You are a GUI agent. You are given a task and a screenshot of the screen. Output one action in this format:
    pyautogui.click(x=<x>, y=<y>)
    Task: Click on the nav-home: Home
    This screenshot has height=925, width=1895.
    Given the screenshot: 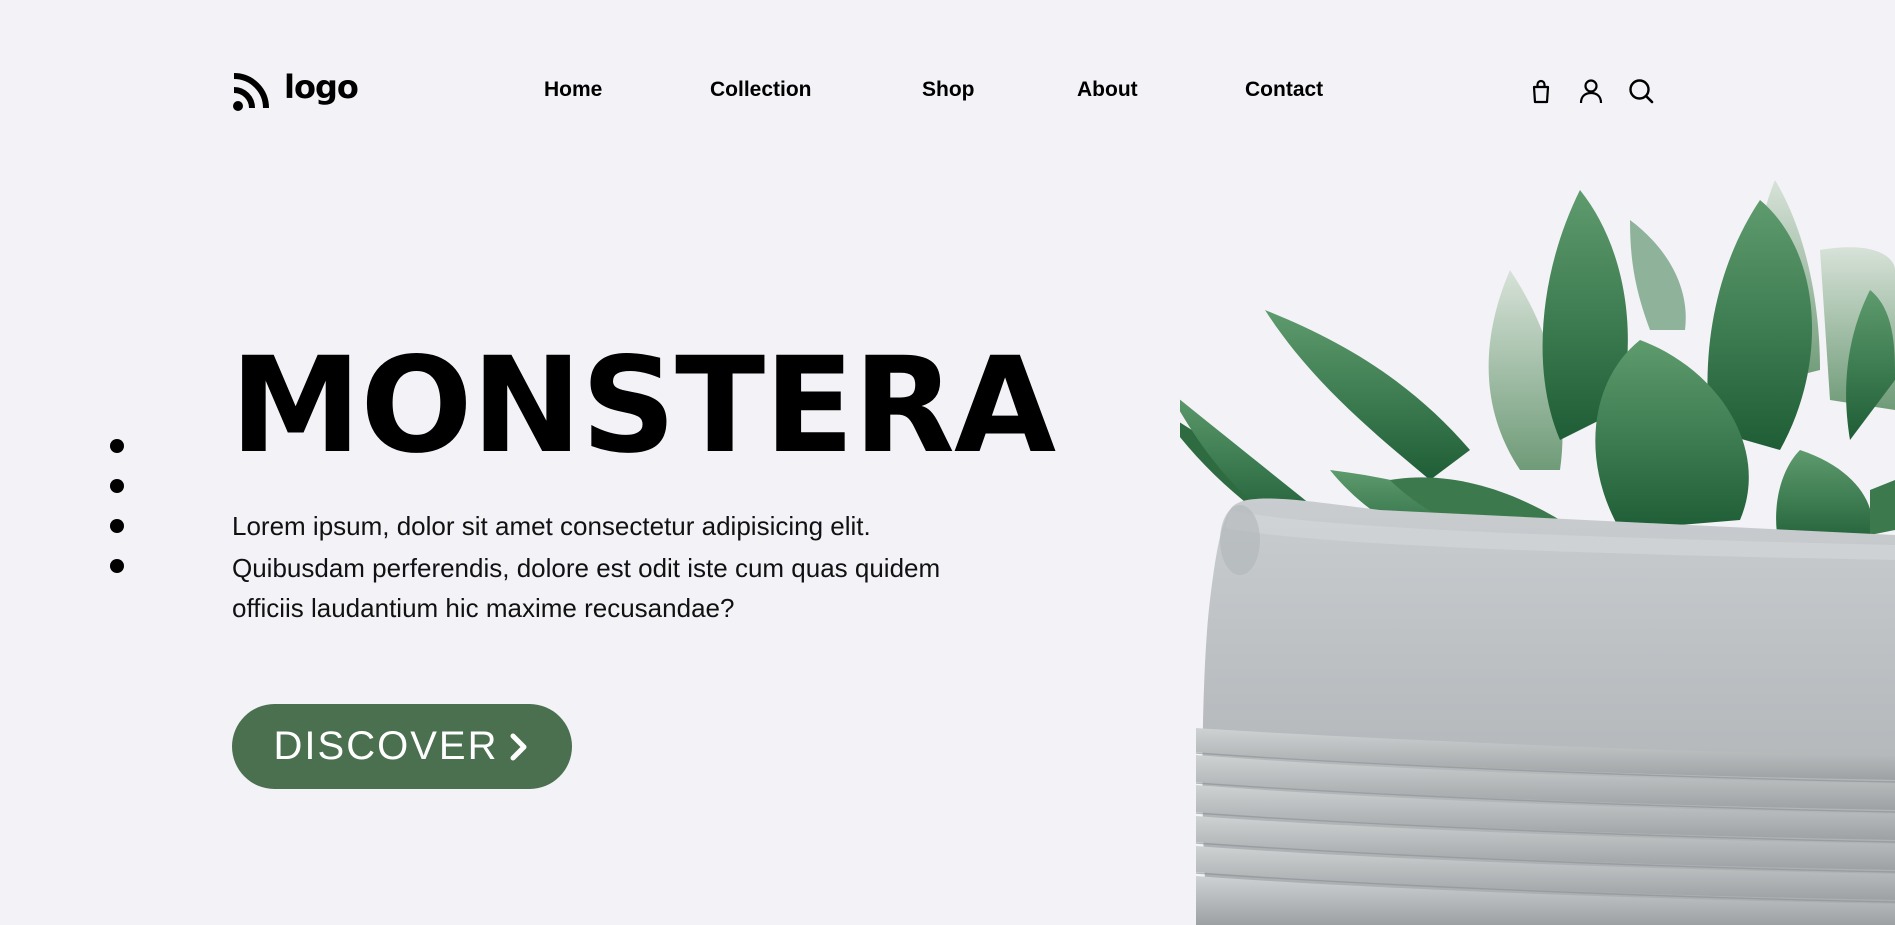 What is the action you would take?
    pyautogui.click(x=573, y=90)
    